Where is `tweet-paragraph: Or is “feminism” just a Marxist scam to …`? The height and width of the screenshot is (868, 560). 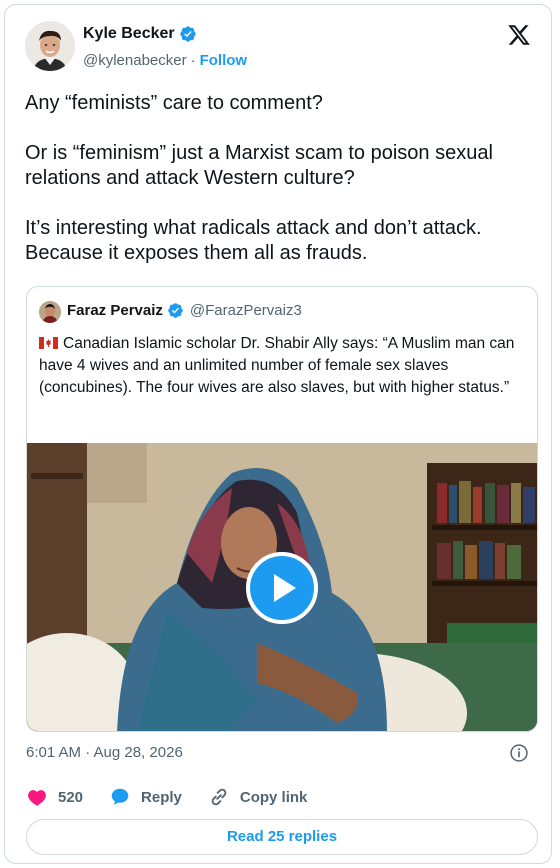 tweet-paragraph: Or is “feminism” just a Marxist scam to … is located at coordinates (259, 165).